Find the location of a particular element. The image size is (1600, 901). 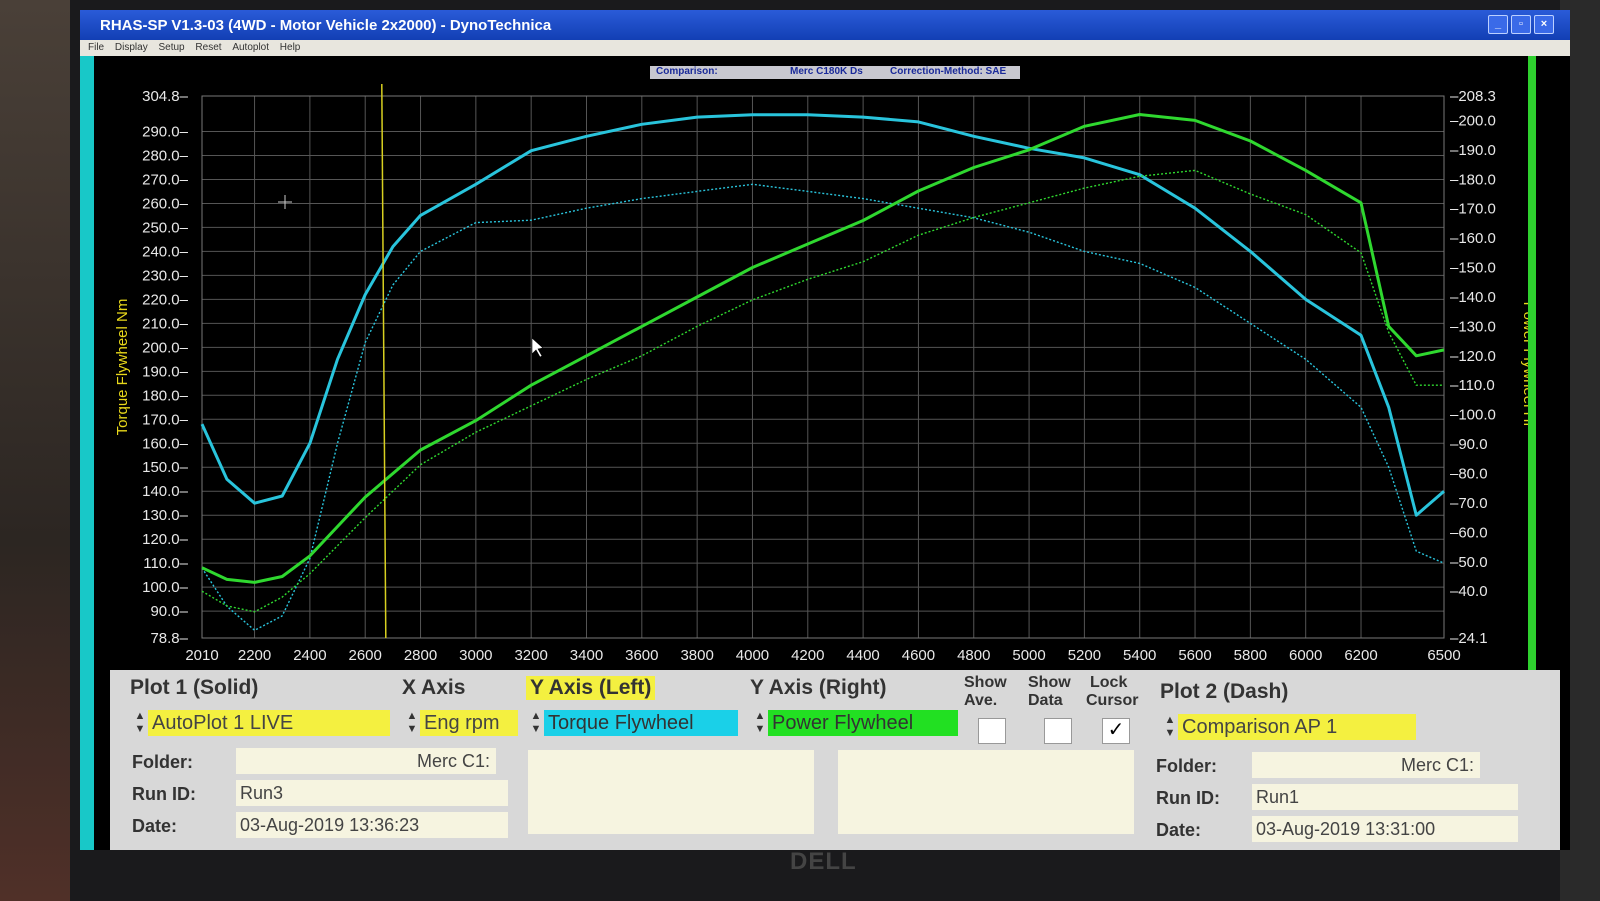

y-left-tick-label: 170.0– is located at coordinates (165, 419).